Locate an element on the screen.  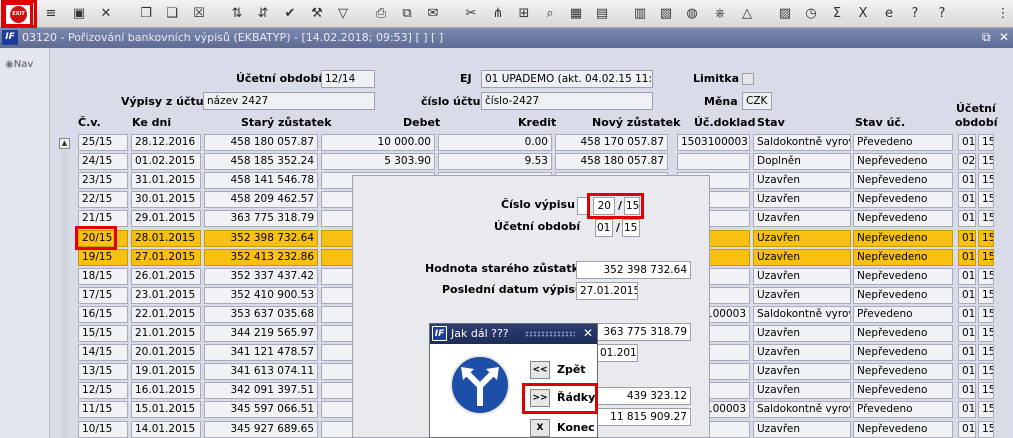
excel-icon: X is located at coordinates (863, 14).